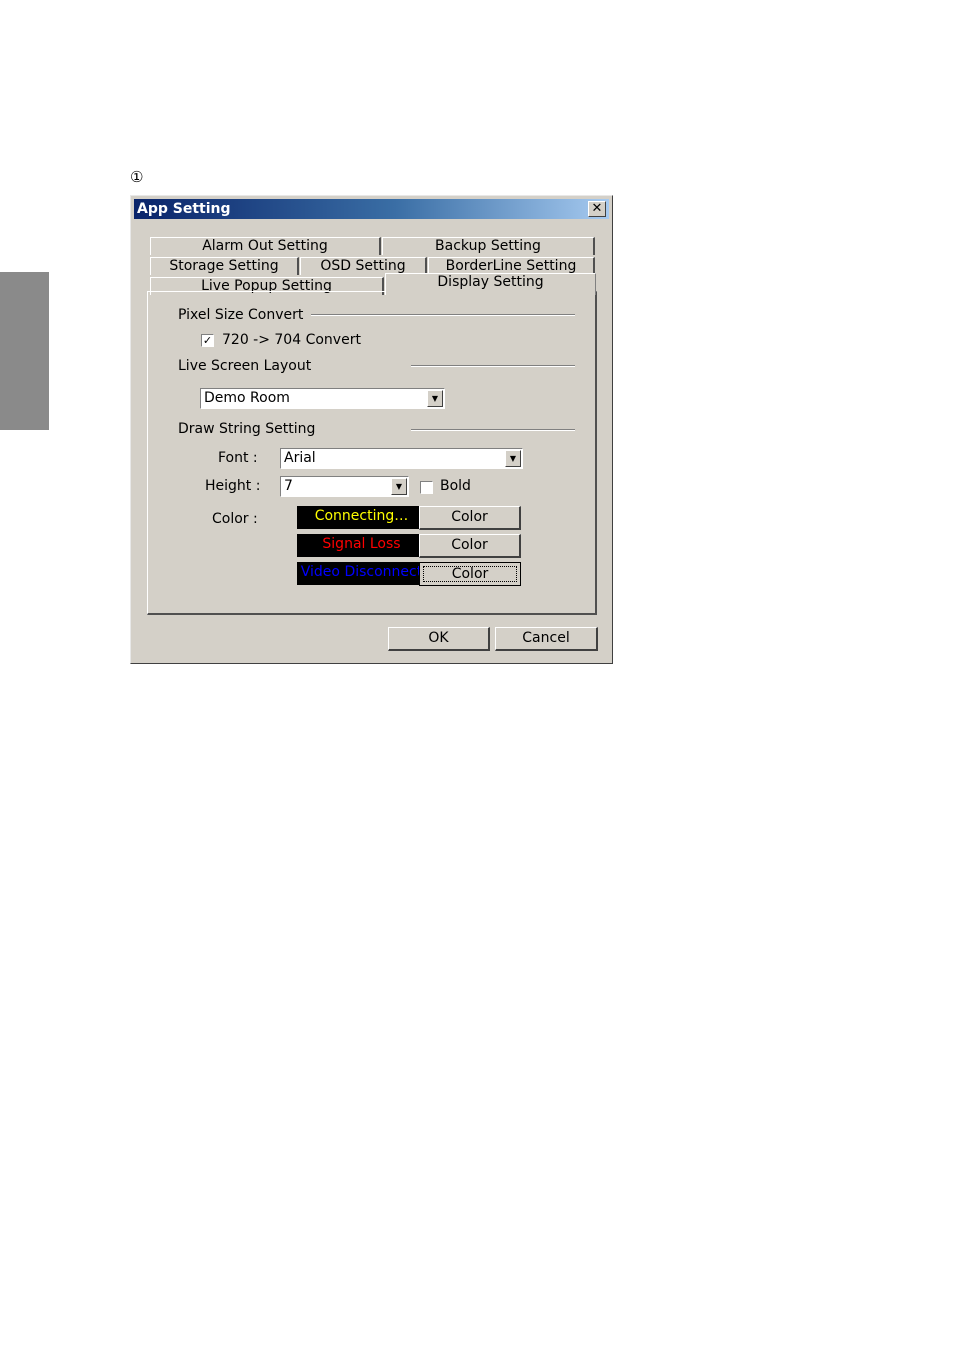 The image size is (954, 1348). What do you see at coordinates (245, 366) in the screenshot?
I see `live-screen-layout-title: Live Screen Layout` at bounding box center [245, 366].